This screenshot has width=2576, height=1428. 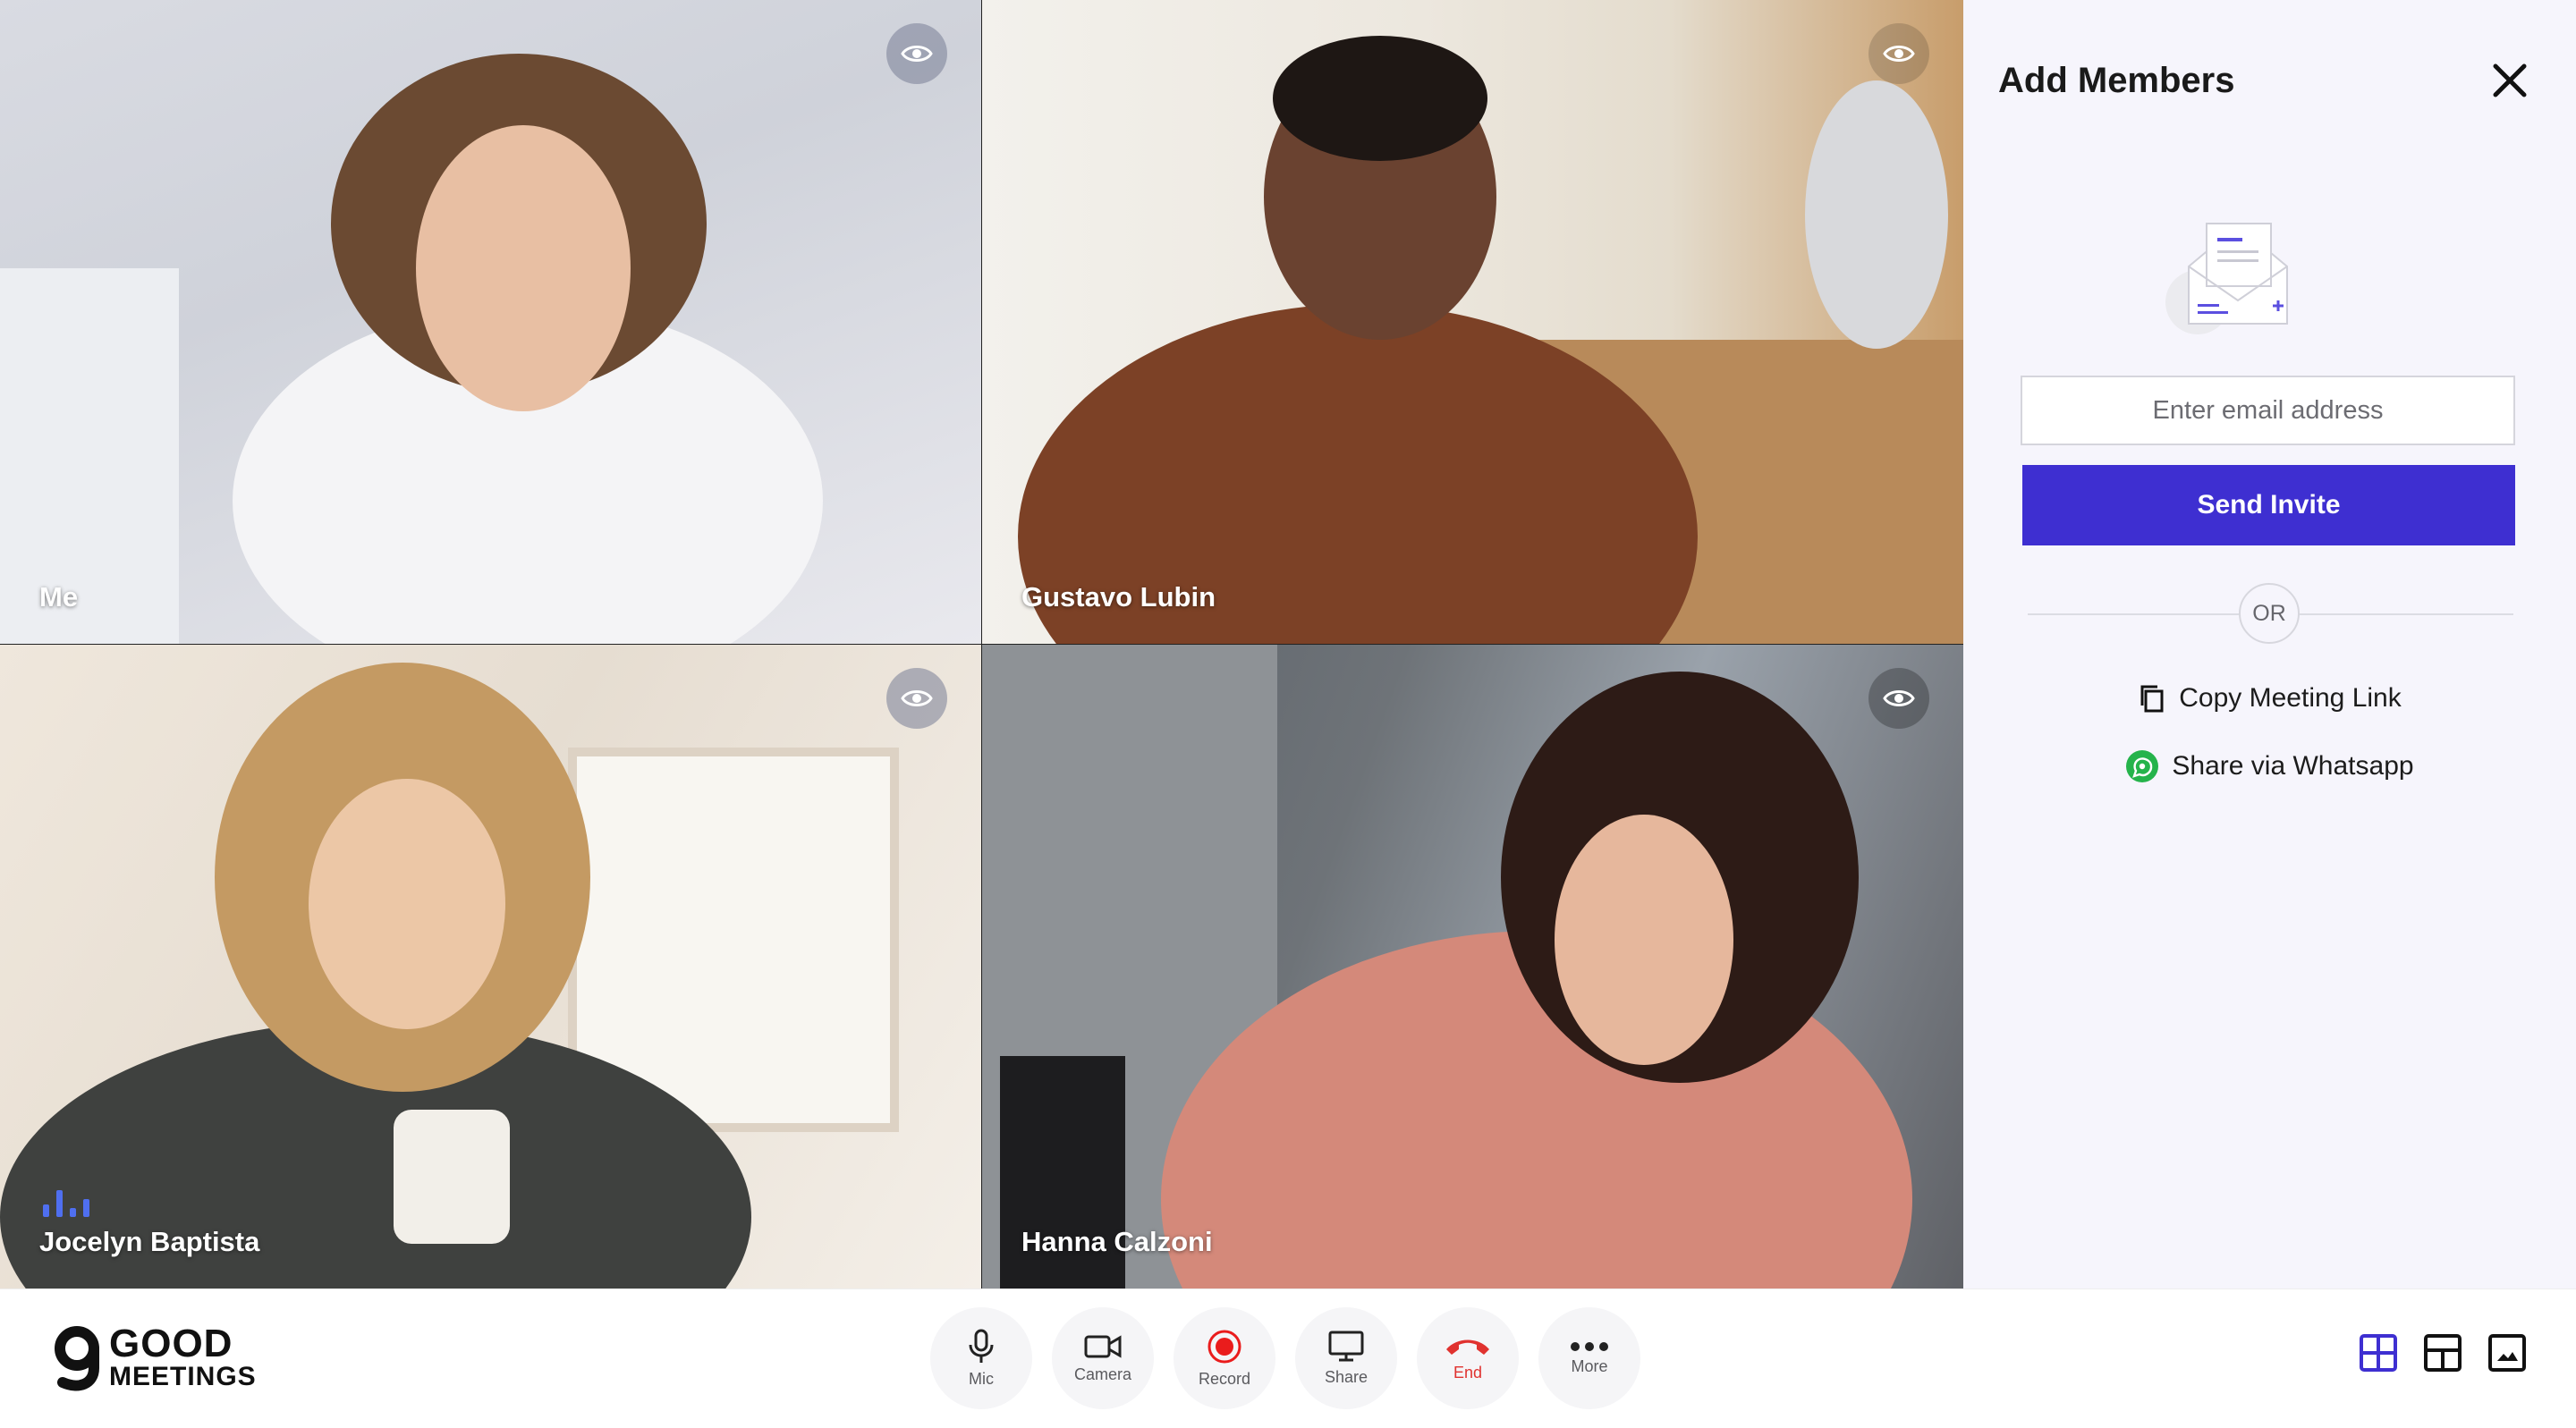 I want to click on logo-g-icon, so click(x=77, y=1358).